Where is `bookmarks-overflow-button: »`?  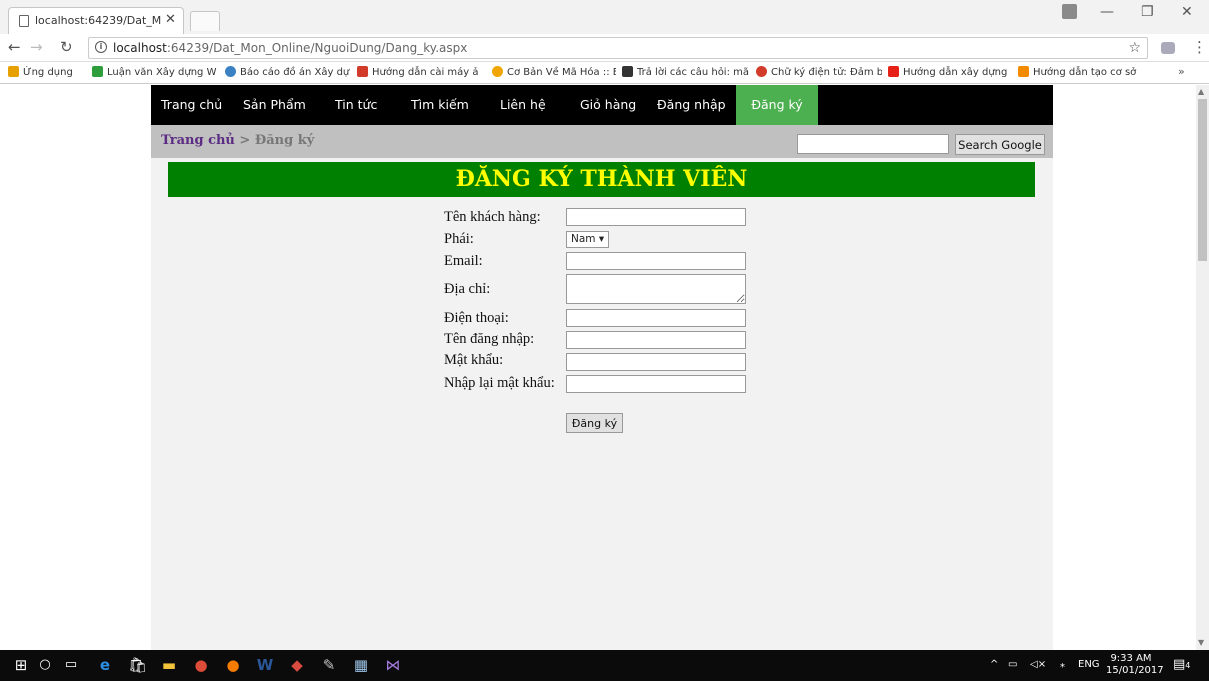 bookmarks-overflow-button: » is located at coordinates (1181, 71).